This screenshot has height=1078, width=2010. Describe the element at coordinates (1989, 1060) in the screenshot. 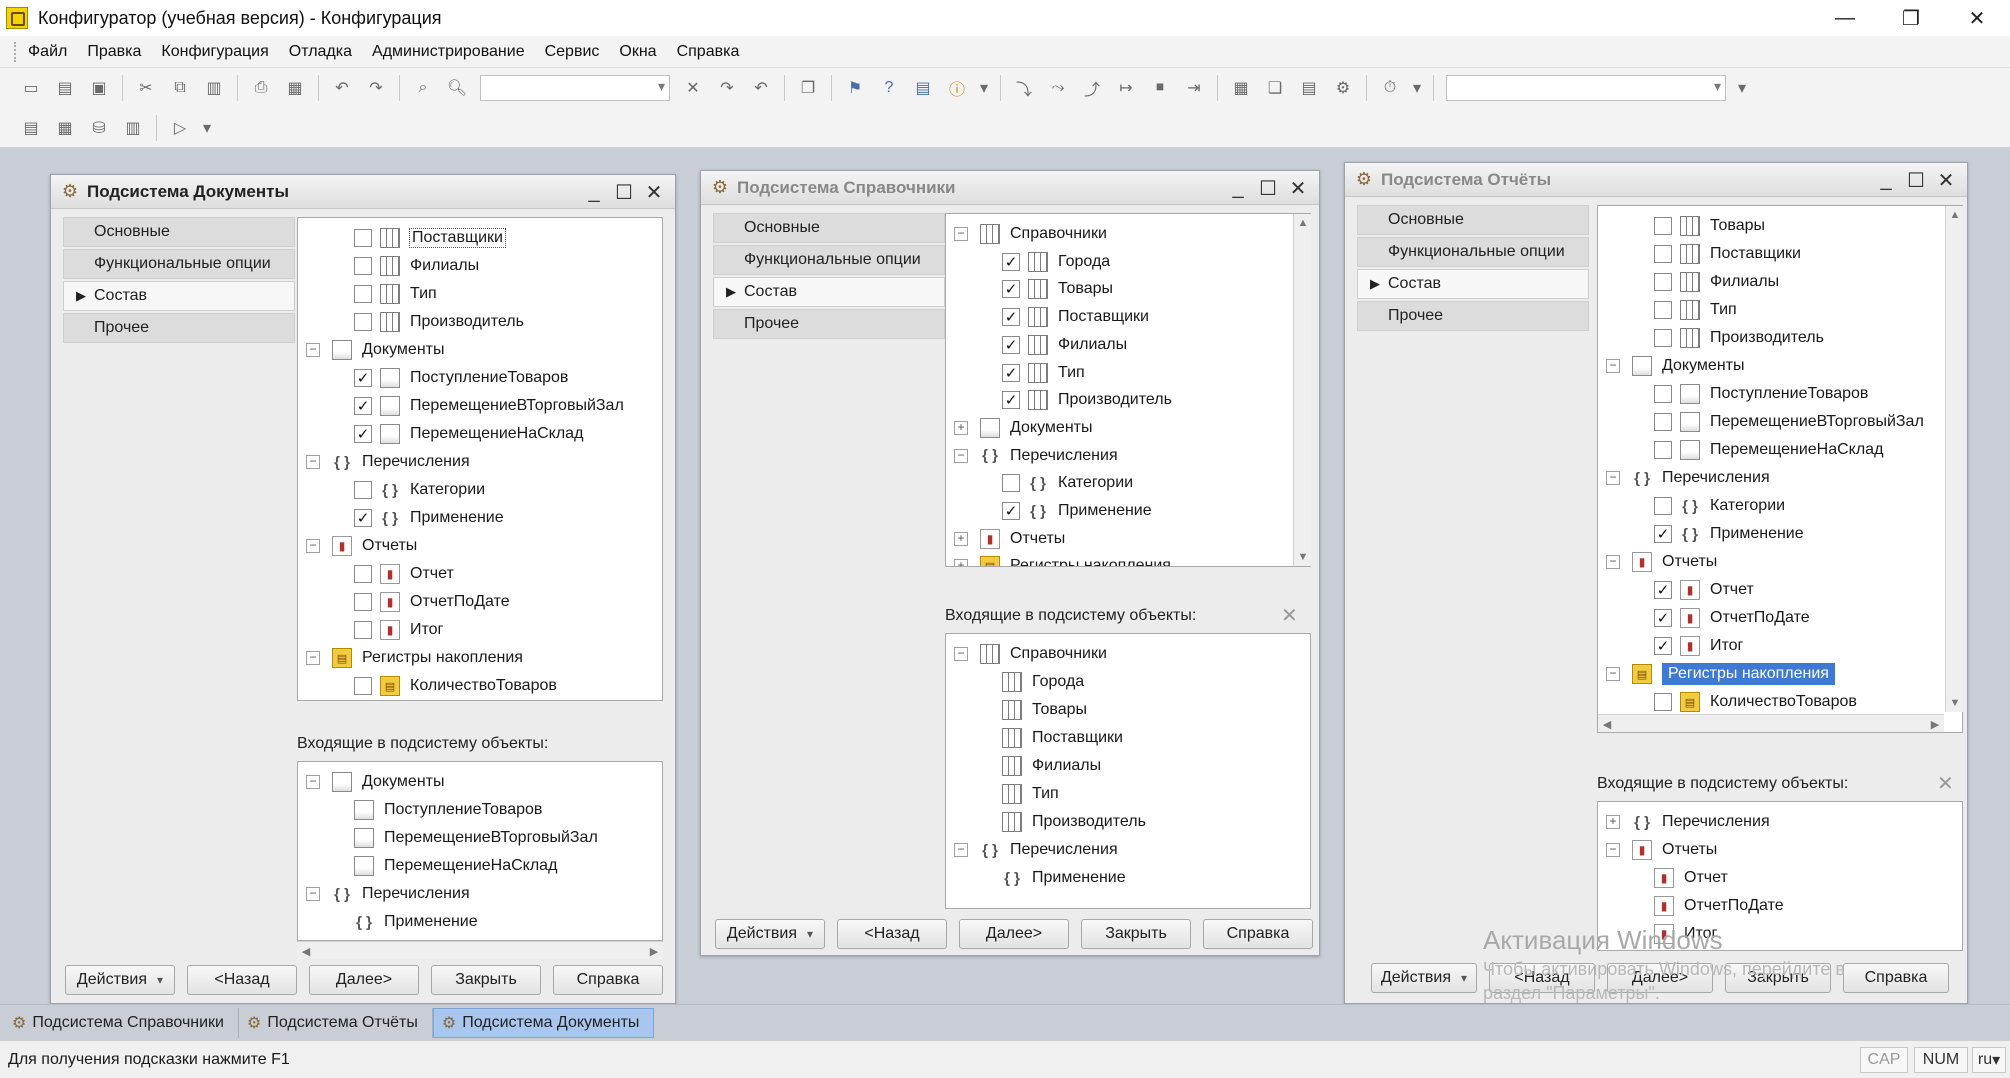

I see `language-indicator: ru ▾` at that location.